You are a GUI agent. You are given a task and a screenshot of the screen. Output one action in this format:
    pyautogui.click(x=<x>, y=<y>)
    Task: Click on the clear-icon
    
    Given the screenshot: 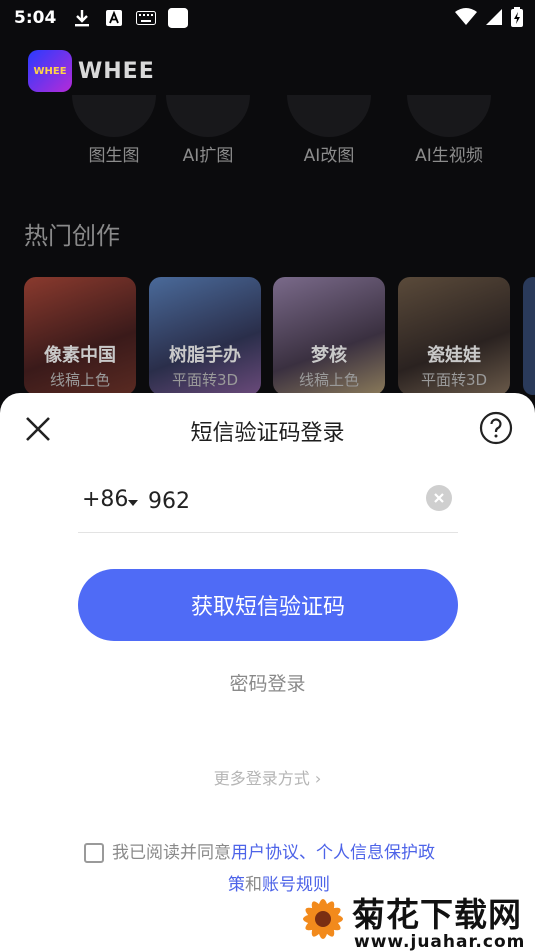 What is the action you would take?
    pyautogui.click(x=439, y=498)
    